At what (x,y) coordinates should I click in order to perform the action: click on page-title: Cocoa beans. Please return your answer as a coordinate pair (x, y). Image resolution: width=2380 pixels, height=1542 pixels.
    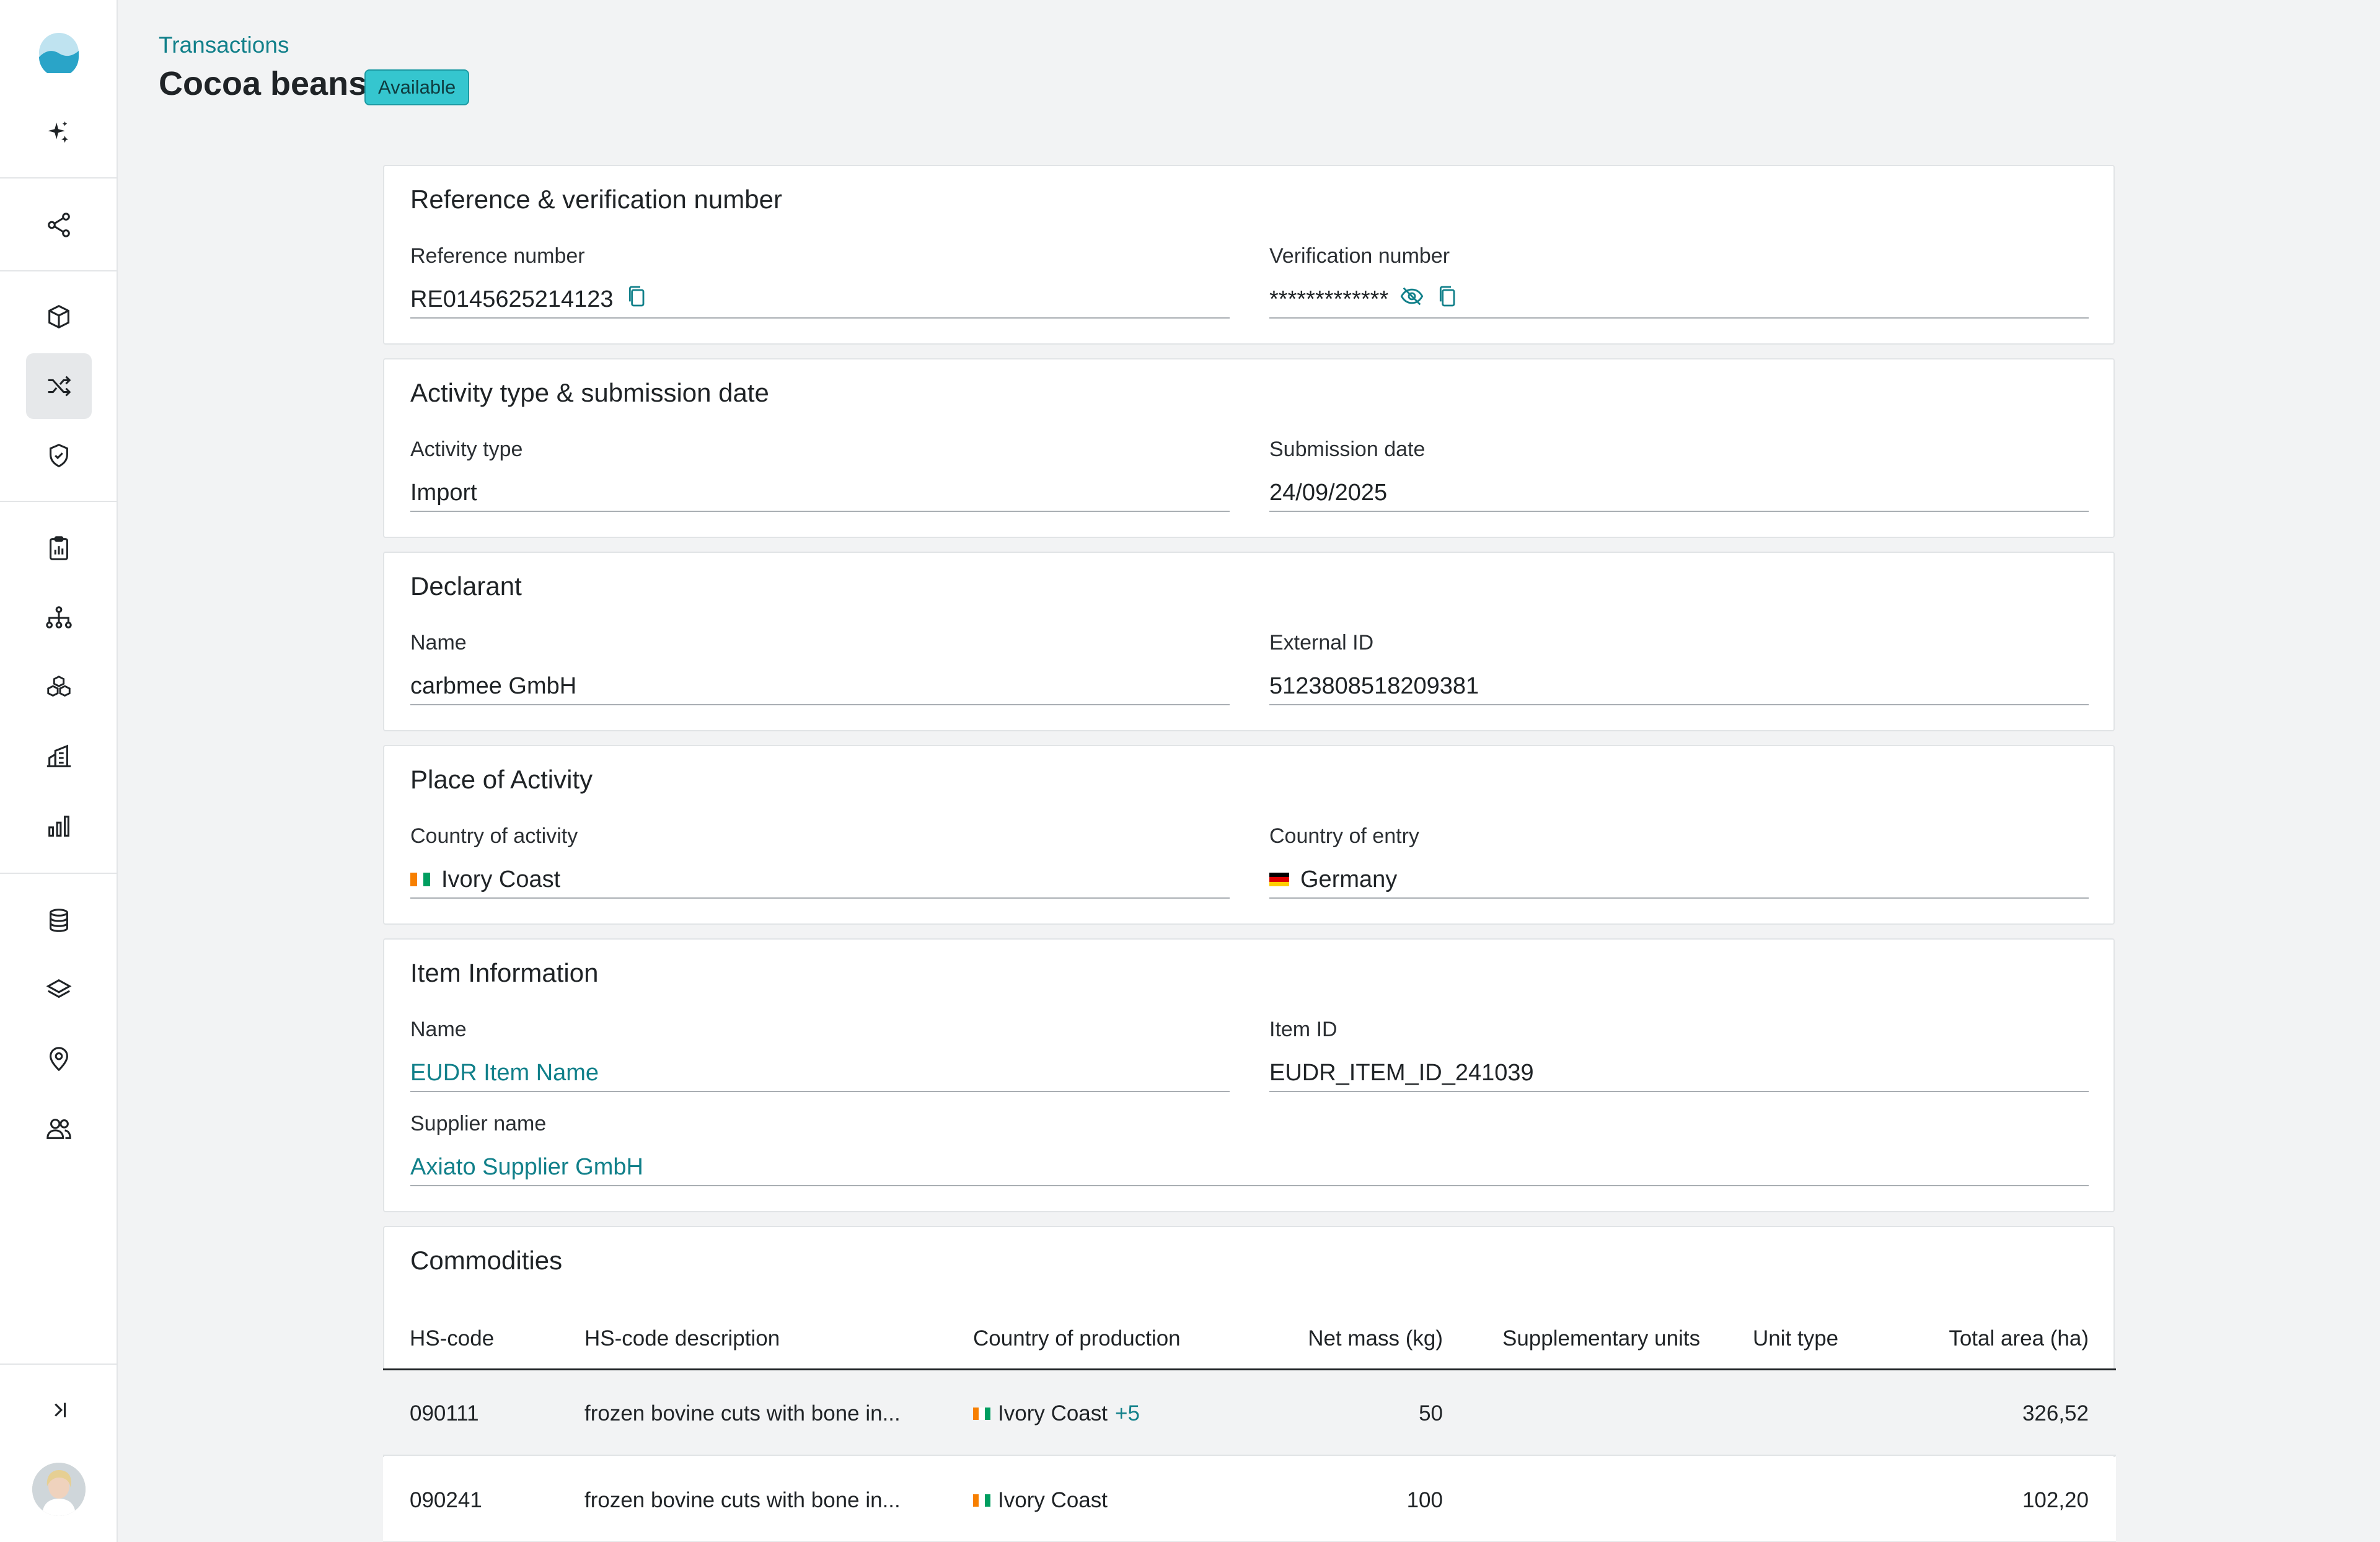
    Looking at the image, I should click on (263, 83).